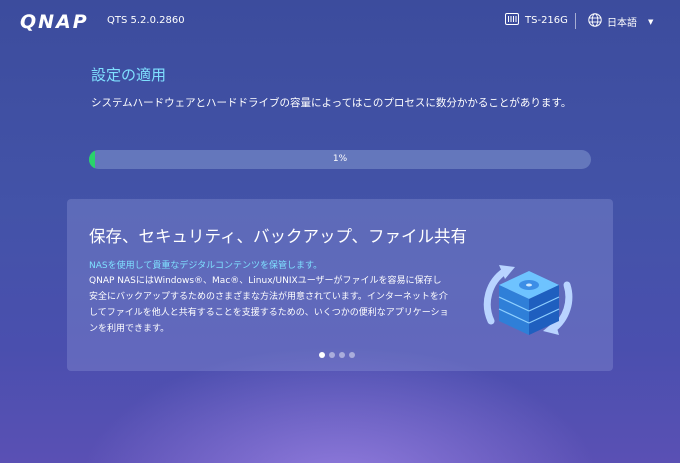 This screenshot has width=680, height=463. I want to click on device-name: TS-216G, so click(546, 20).